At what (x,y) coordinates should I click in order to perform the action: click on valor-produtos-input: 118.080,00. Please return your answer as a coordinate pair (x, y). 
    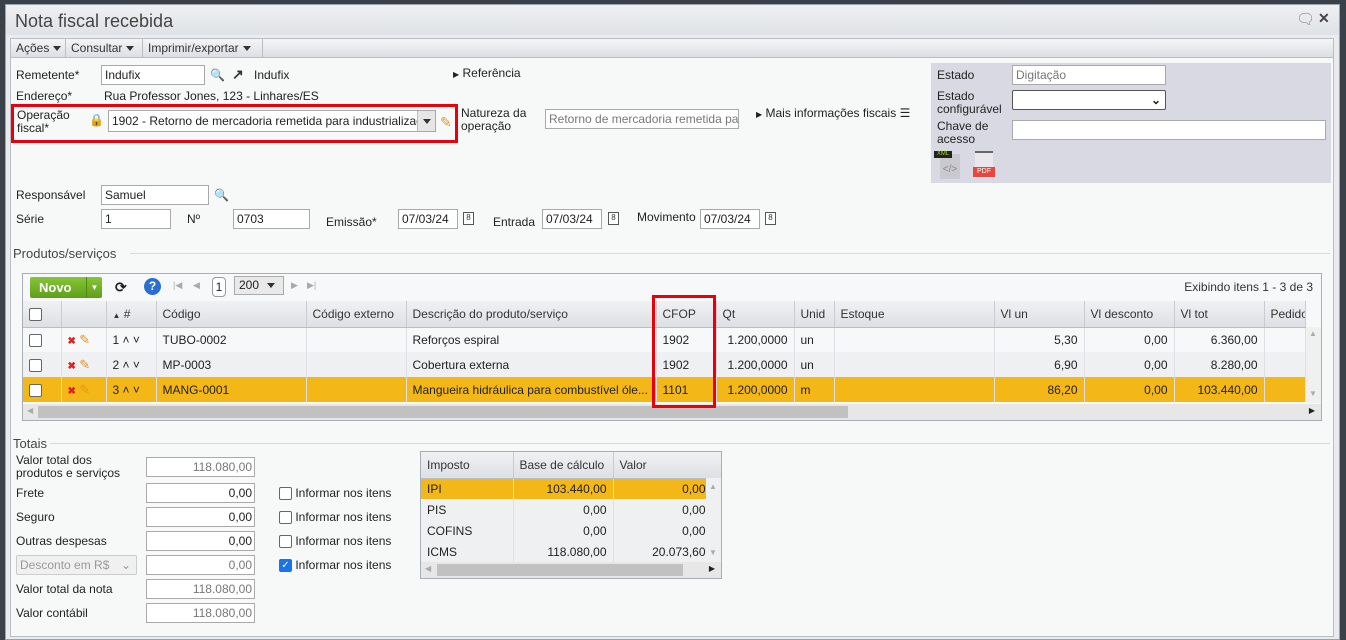
    Looking at the image, I should click on (200, 467).